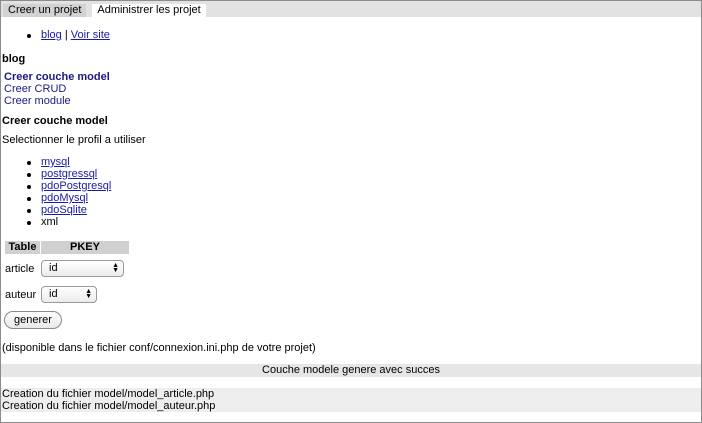  I want to click on pkey-table: Table PKEY, so click(67, 247).